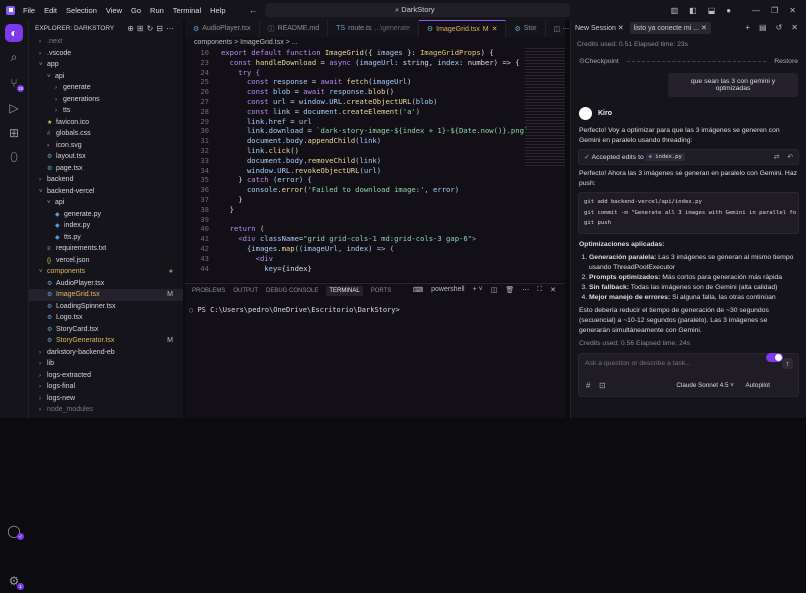  What do you see at coordinates (157, 10) in the screenshot?
I see `menu-run: Run` at bounding box center [157, 10].